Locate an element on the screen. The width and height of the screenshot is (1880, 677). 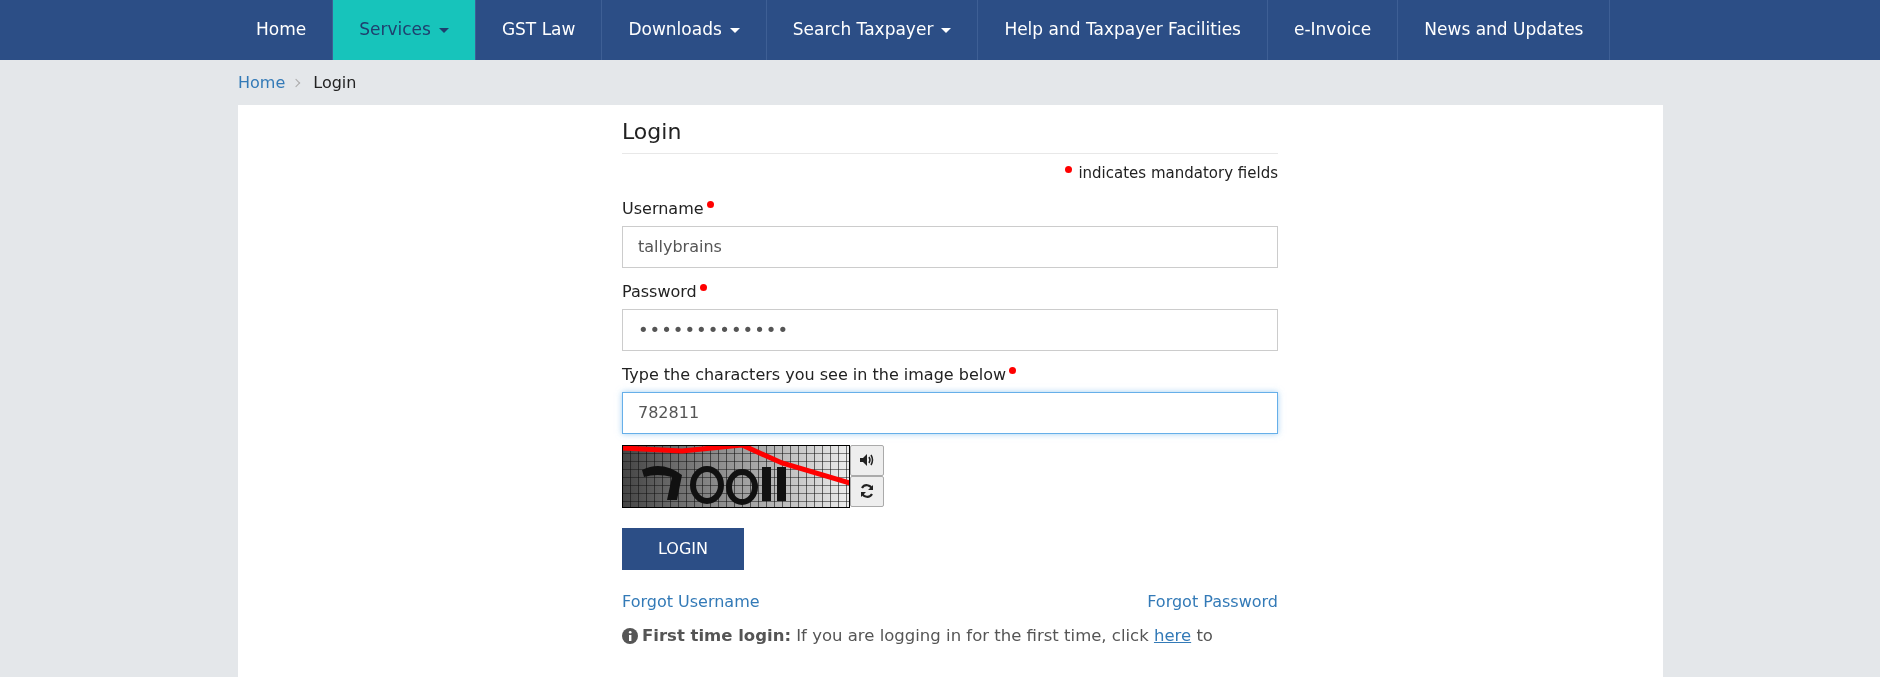
required-dot-icon is located at coordinates (1069, 170).